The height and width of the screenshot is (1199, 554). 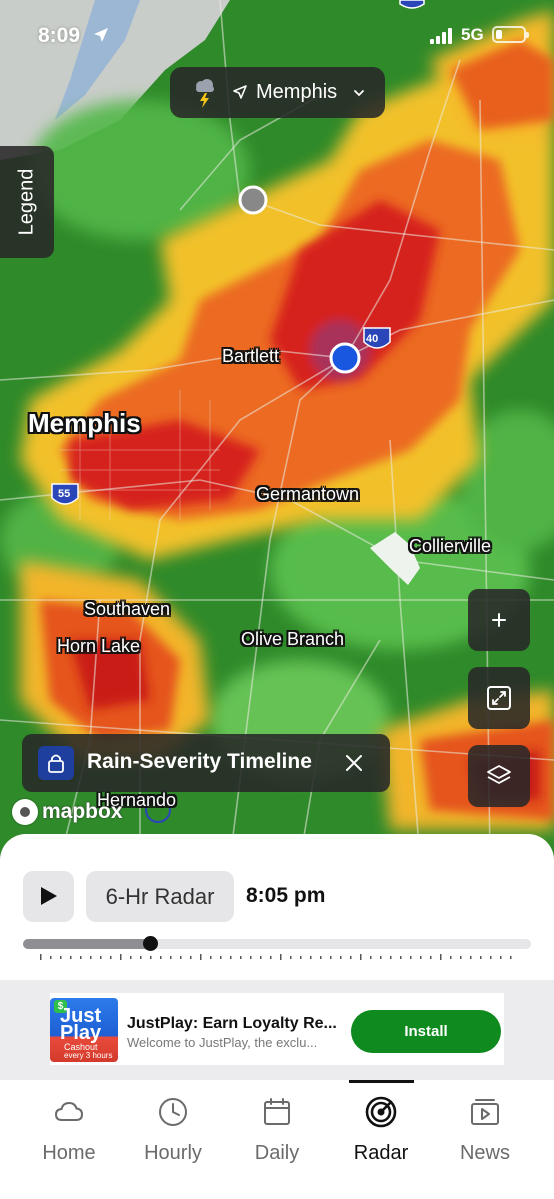 I want to click on thunderstorm-icon, so click(x=205, y=93).